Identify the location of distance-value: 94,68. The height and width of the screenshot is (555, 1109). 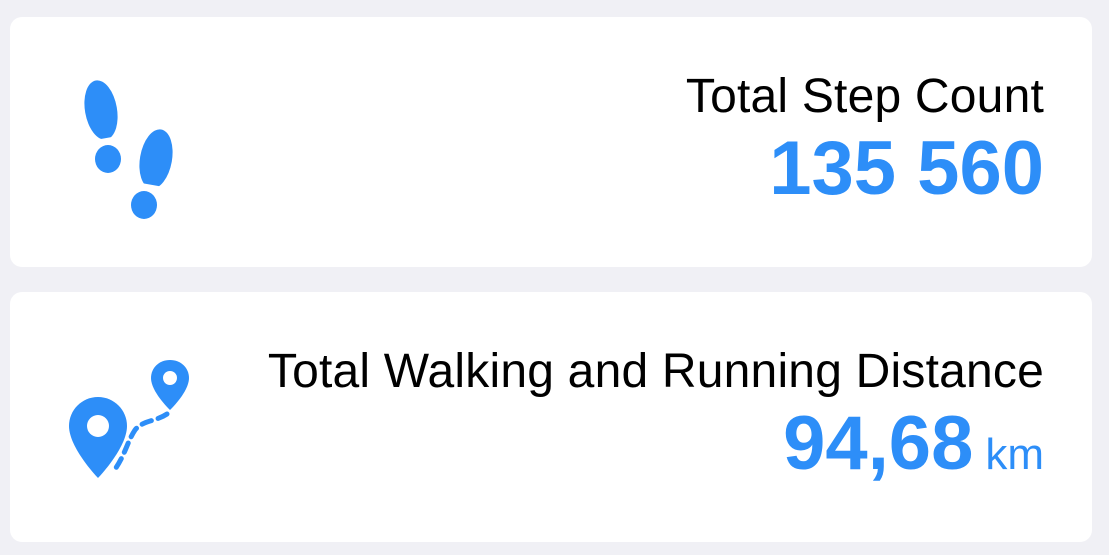
(878, 443).